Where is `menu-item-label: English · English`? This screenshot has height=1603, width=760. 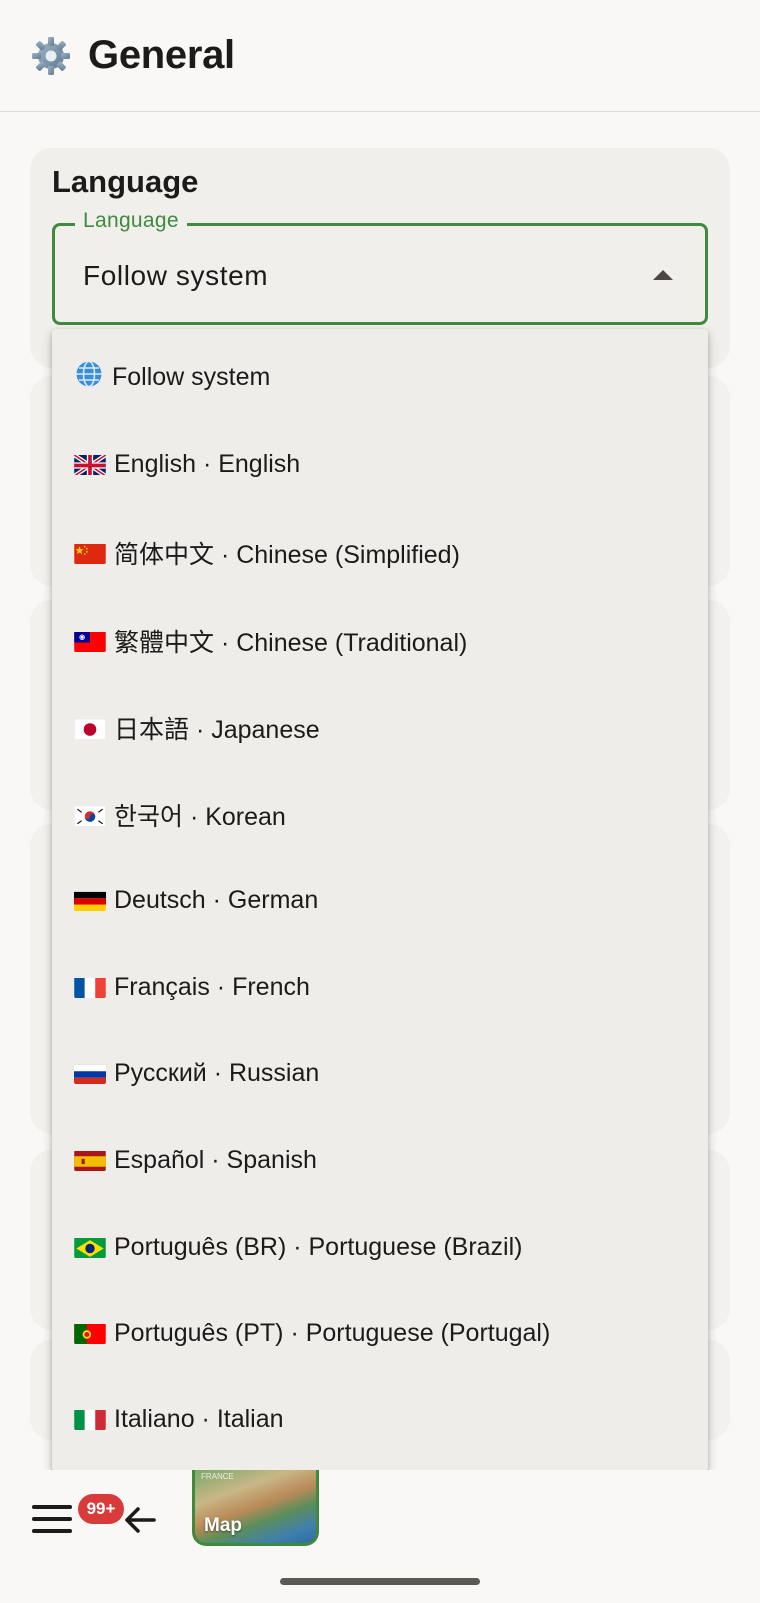
menu-item-label: English · English is located at coordinates (207, 463).